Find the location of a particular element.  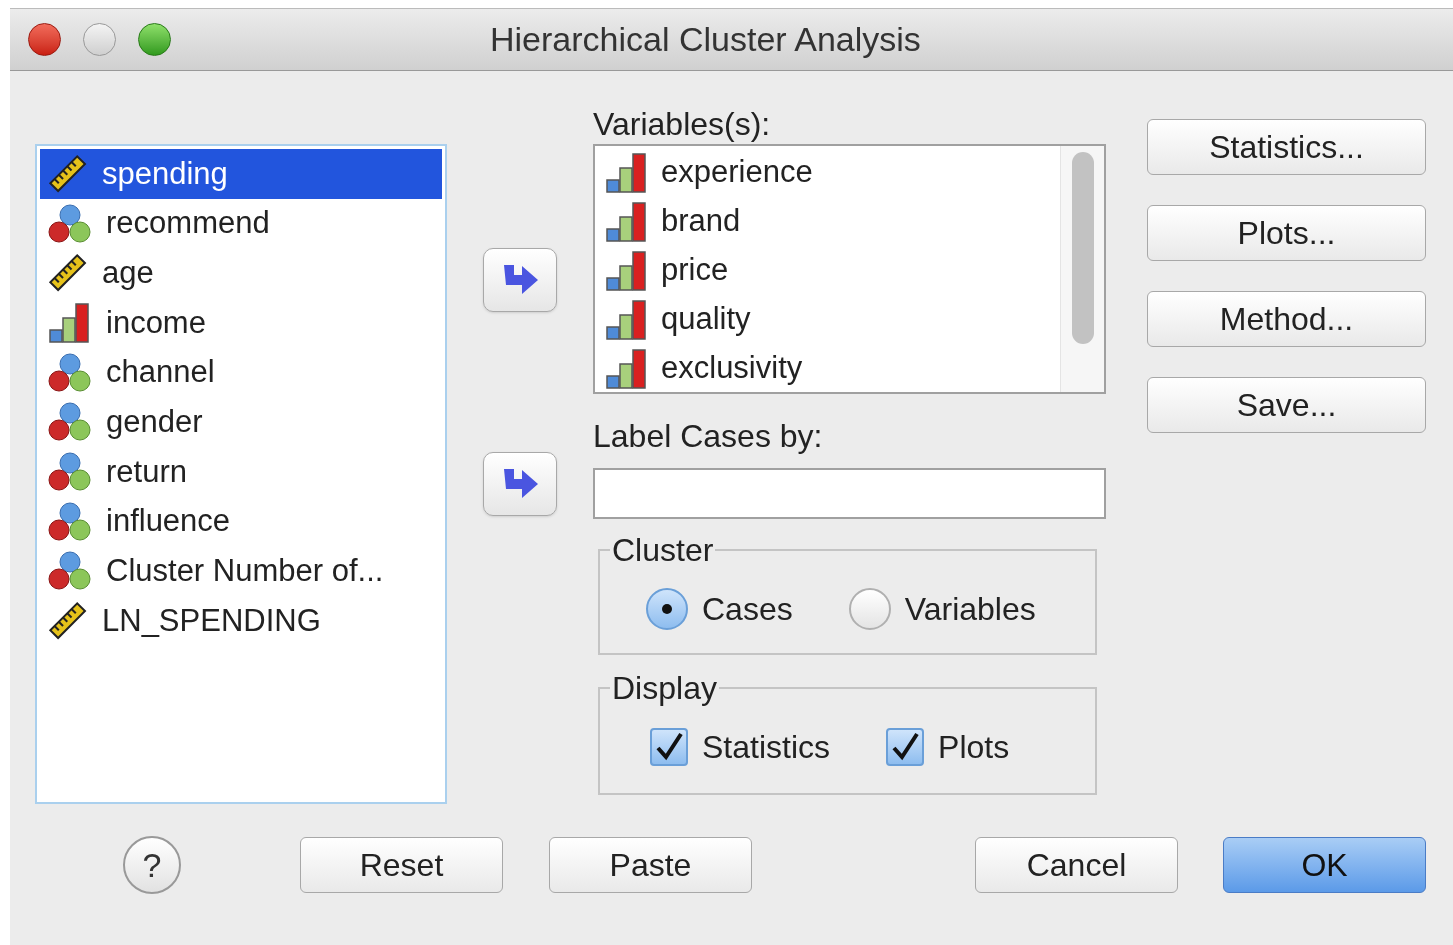

zoom-button is located at coordinates (154, 39).